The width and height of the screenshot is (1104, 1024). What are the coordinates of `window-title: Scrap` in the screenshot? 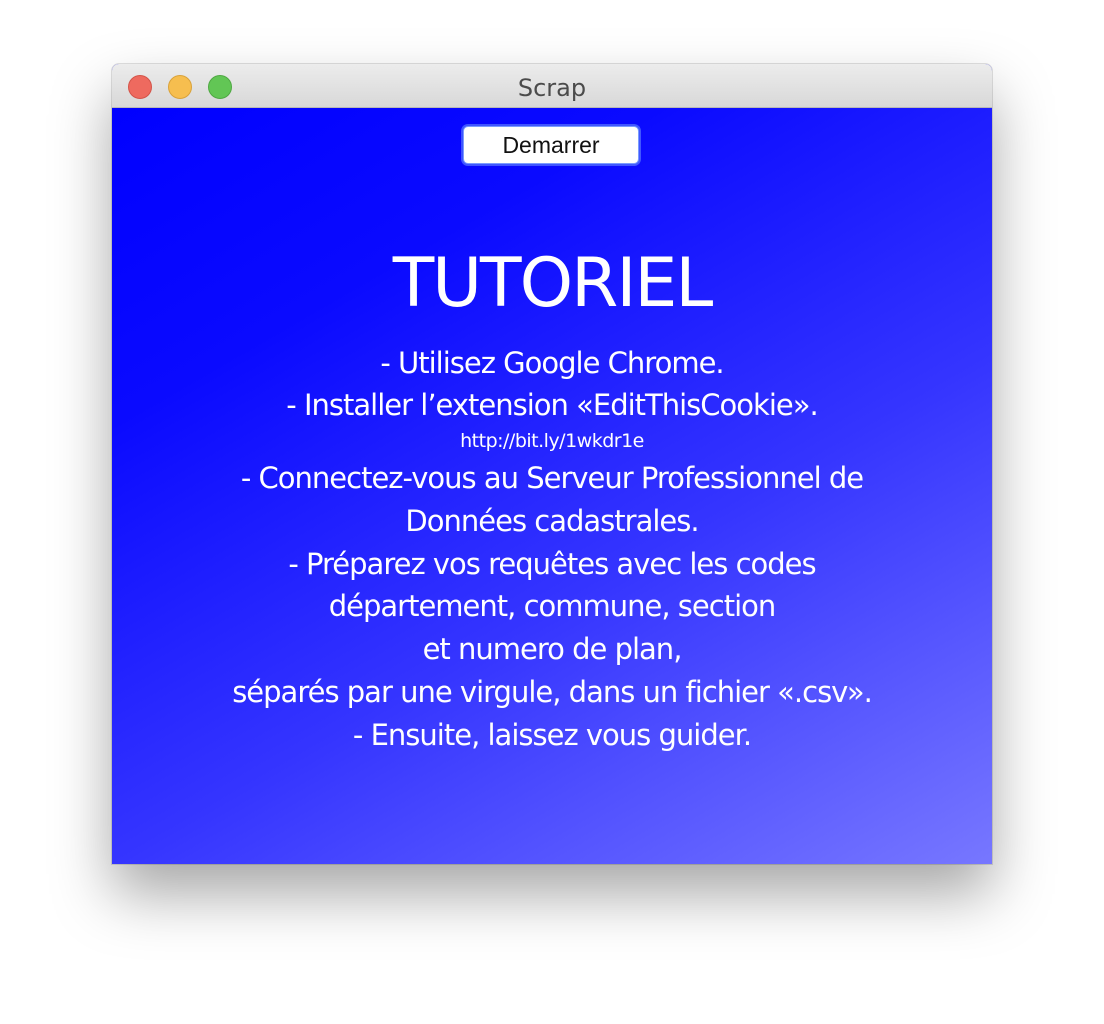 It's located at (552, 88).